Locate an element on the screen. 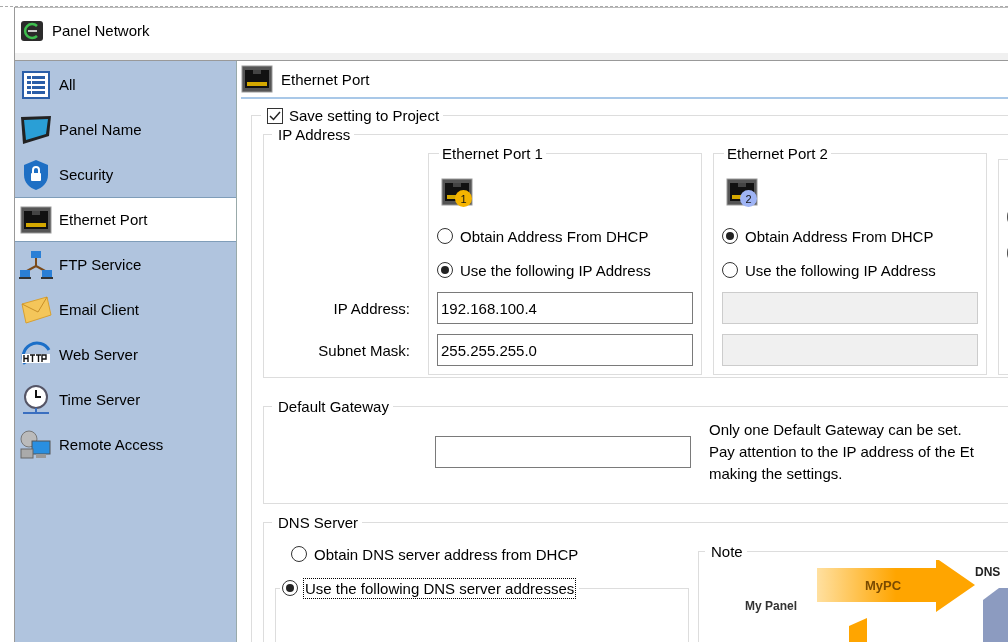  app-logo-icon is located at coordinates (32, 30).